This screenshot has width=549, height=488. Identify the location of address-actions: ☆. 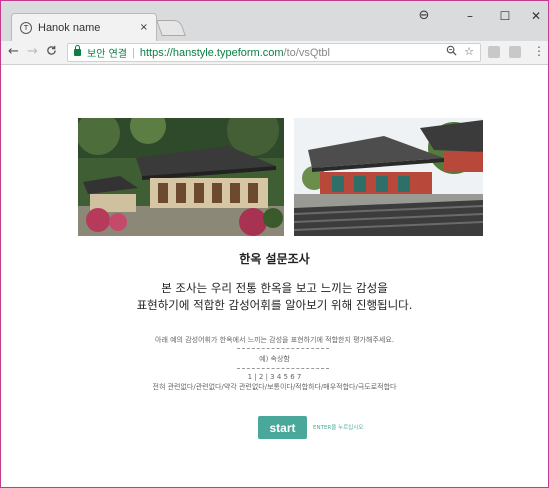
(460, 52).